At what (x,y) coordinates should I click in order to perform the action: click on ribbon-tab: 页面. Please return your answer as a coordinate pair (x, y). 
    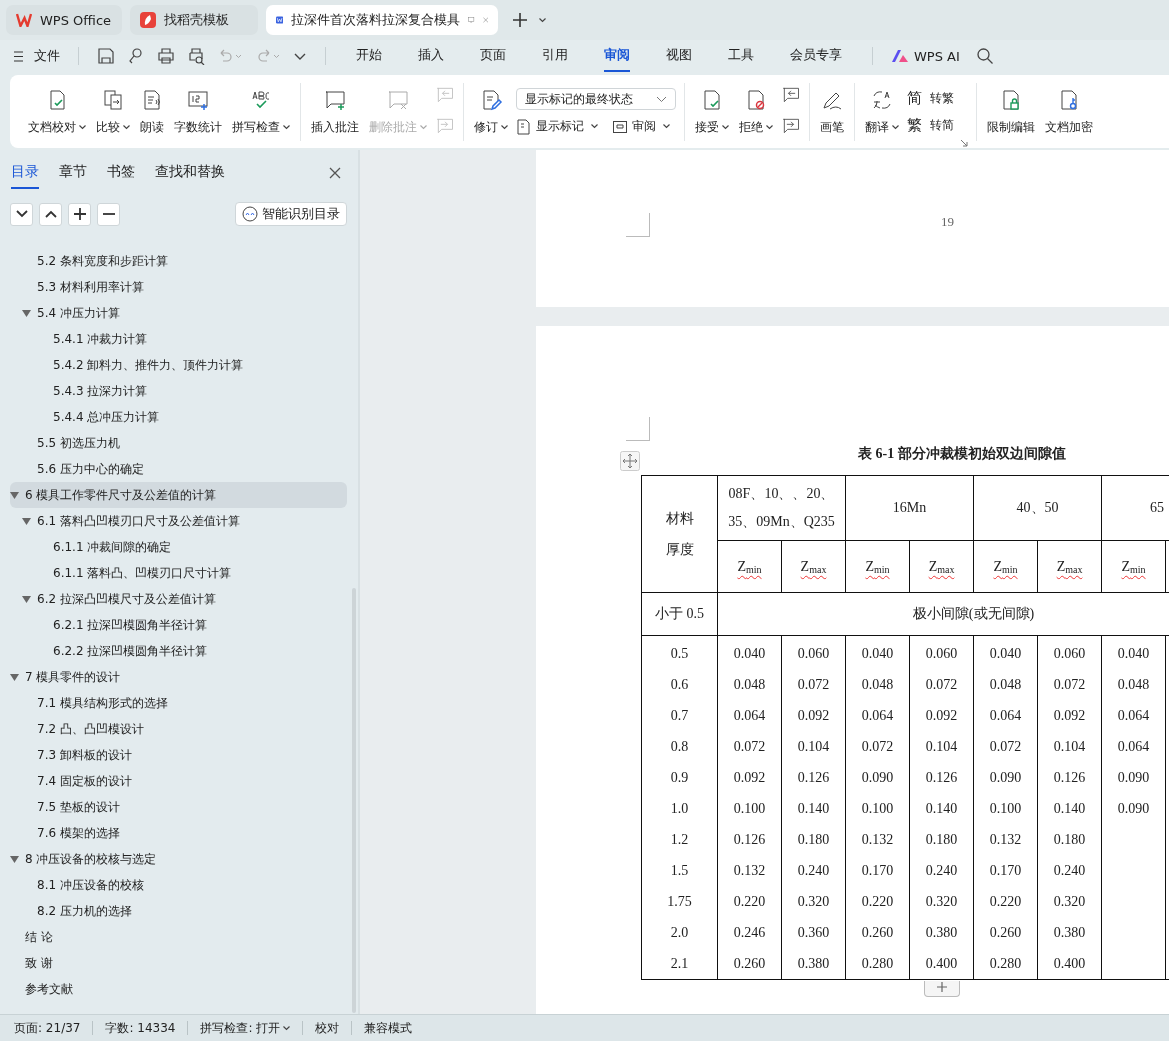
    Looking at the image, I should click on (493, 56).